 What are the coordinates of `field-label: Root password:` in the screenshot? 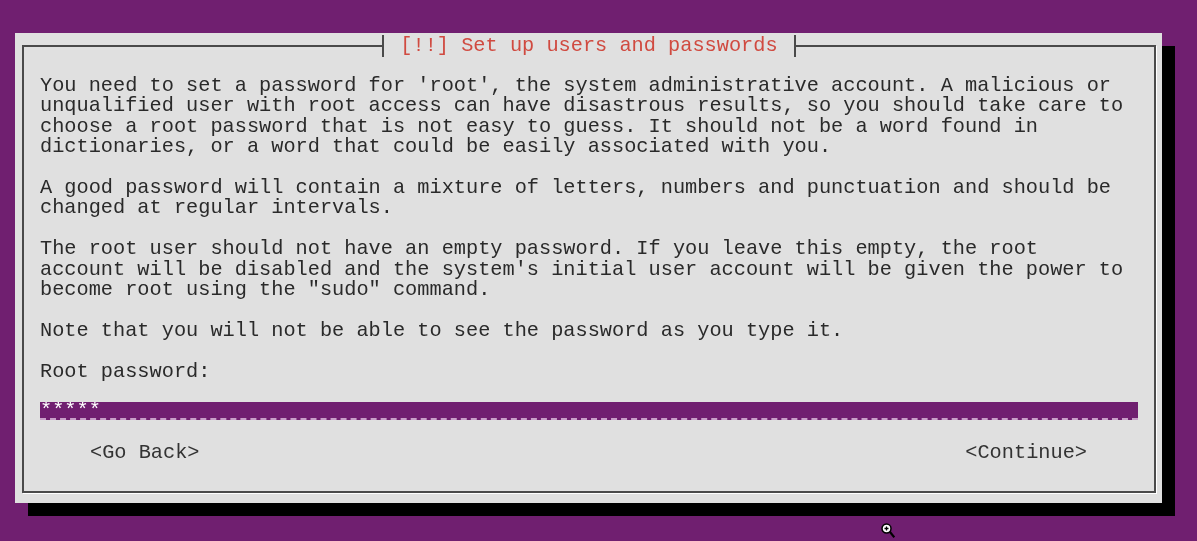 It's located at (126, 372).